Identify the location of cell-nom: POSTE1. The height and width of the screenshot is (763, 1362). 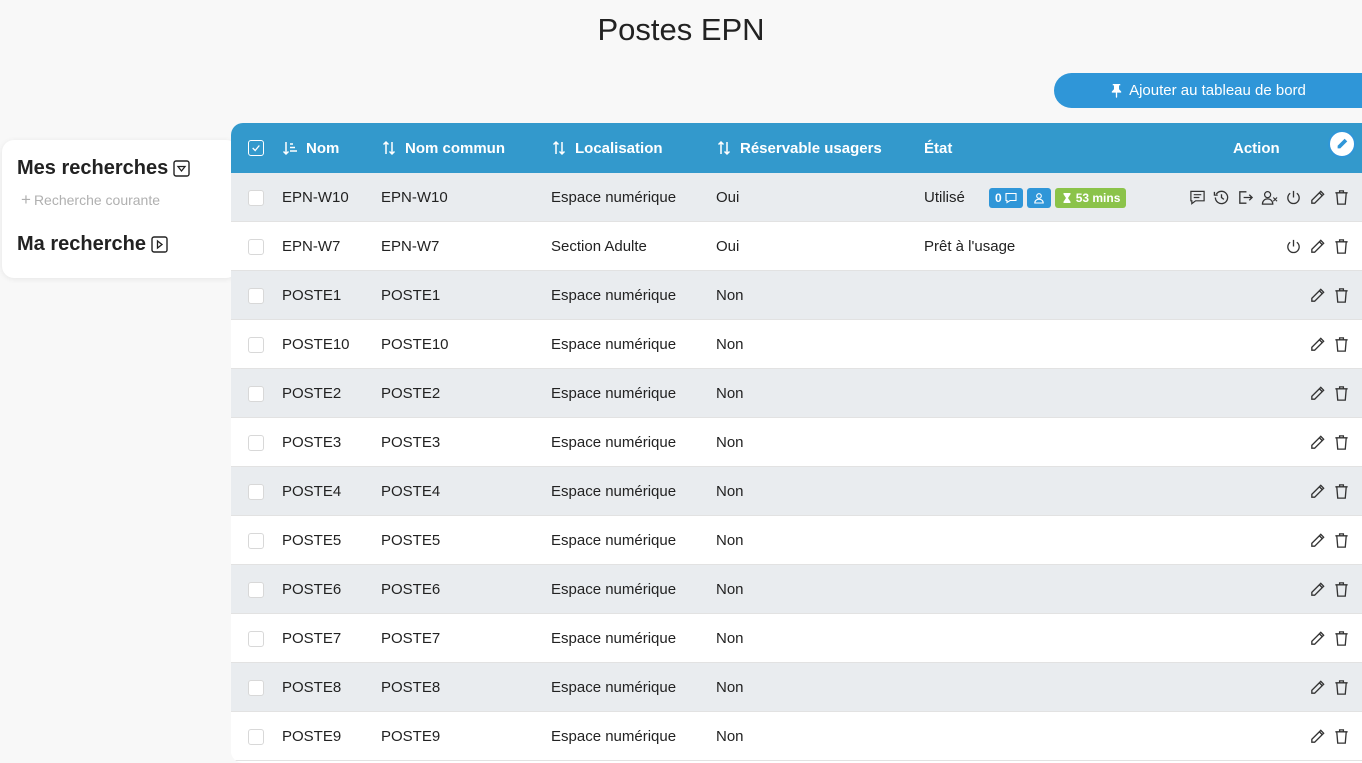
(312, 295).